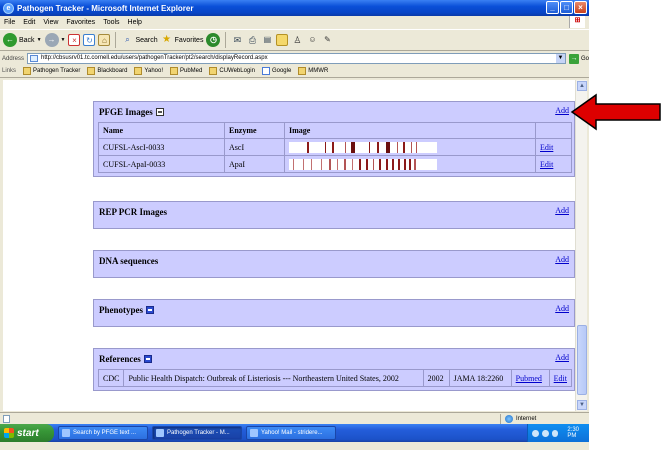 The image size is (663, 450). I want to click on favorites-button: ★ Favorites, so click(182, 40).